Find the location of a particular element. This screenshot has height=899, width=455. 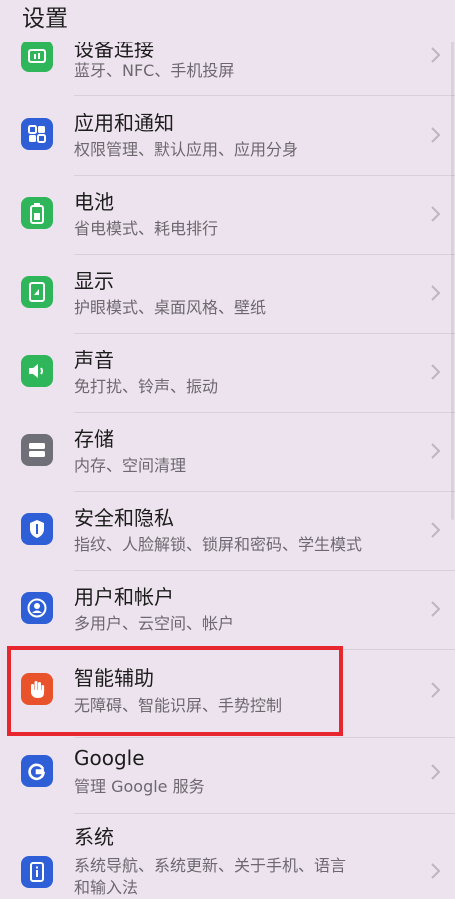

settings-item-subtitle: 护眼模式、桌面风格、壁纸 is located at coordinates (170, 307).